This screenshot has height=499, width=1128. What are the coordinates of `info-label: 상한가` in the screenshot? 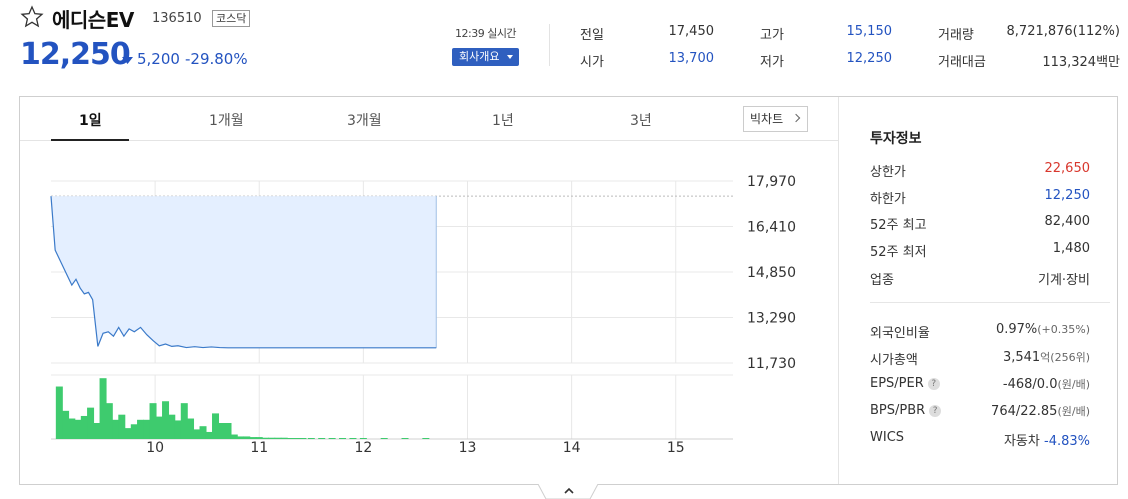 It's located at (888, 172).